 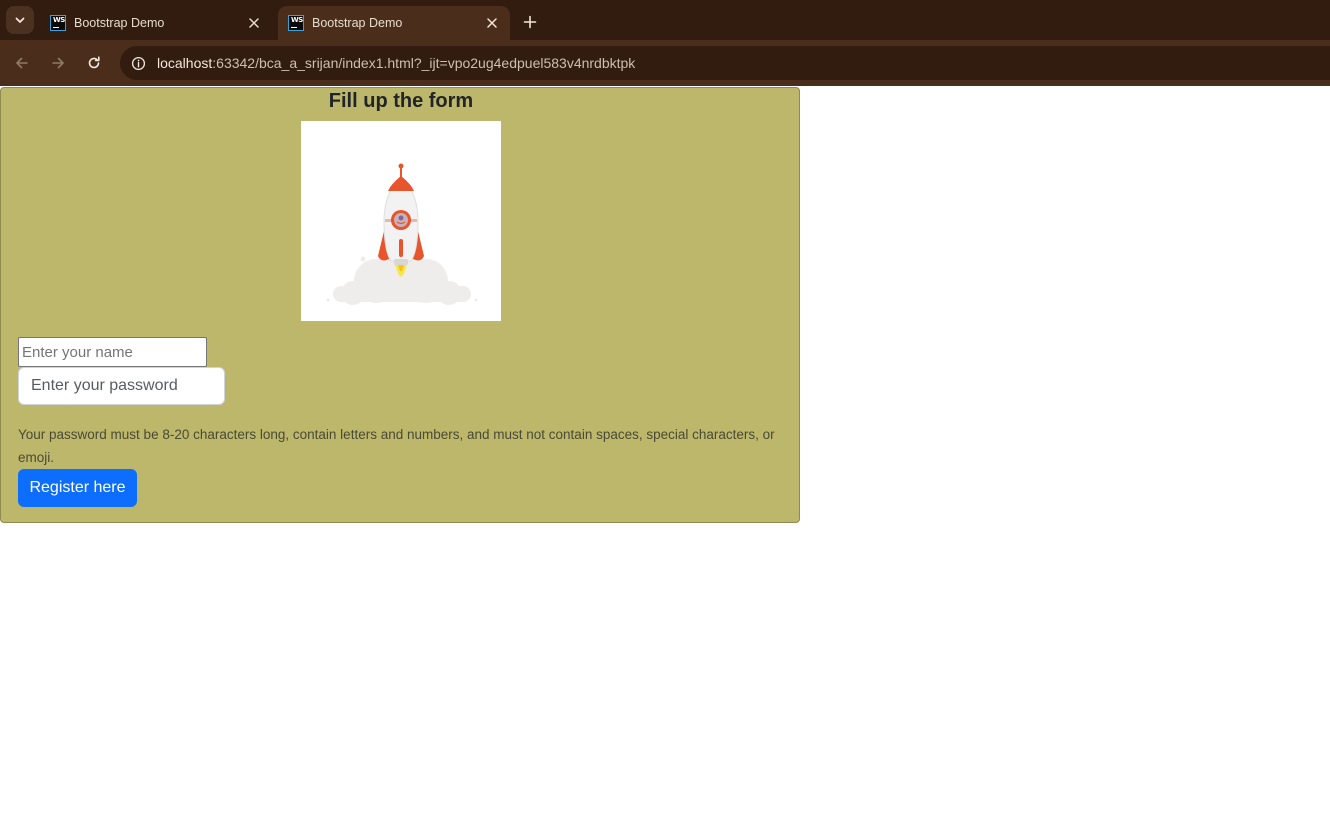 What do you see at coordinates (402, 234) in the screenshot?
I see `rocket-icon` at bounding box center [402, 234].